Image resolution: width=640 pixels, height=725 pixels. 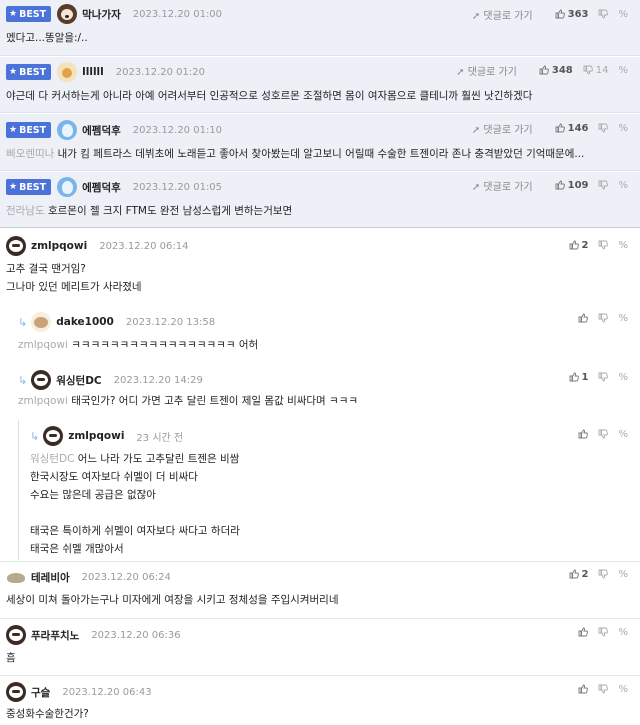 I want to click on dislike-button: 14, so click(x=596, y=70).